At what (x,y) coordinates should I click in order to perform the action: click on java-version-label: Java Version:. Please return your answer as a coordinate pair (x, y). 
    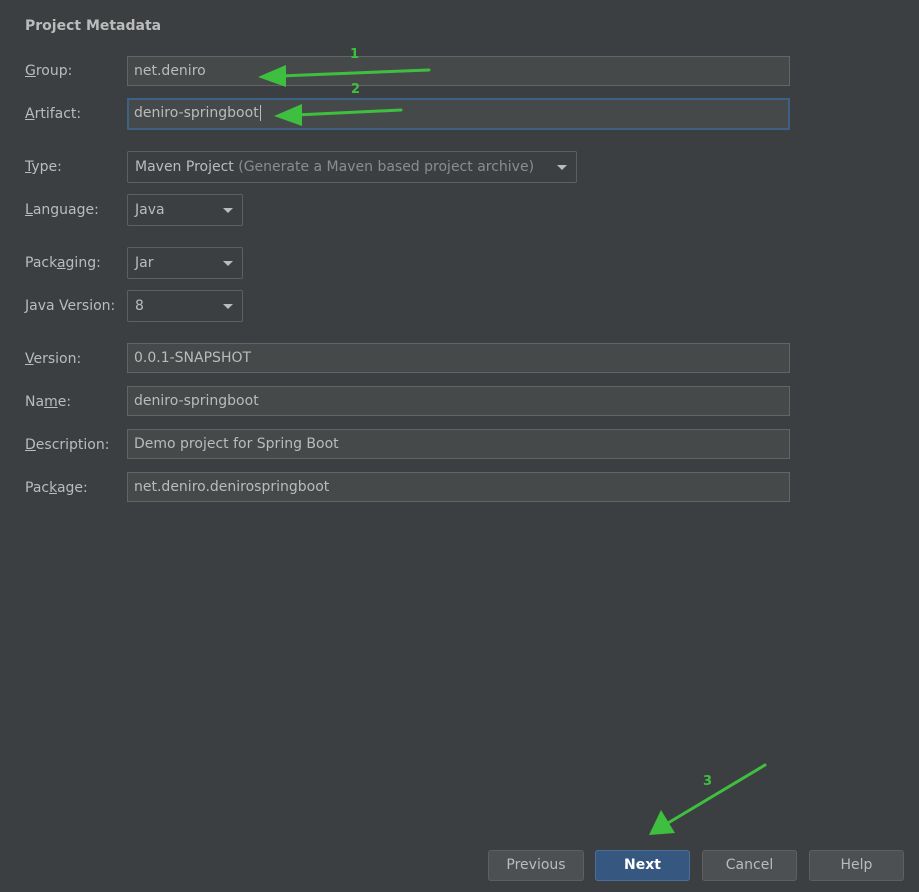
    Looking at the image, I should click on (70, 306).